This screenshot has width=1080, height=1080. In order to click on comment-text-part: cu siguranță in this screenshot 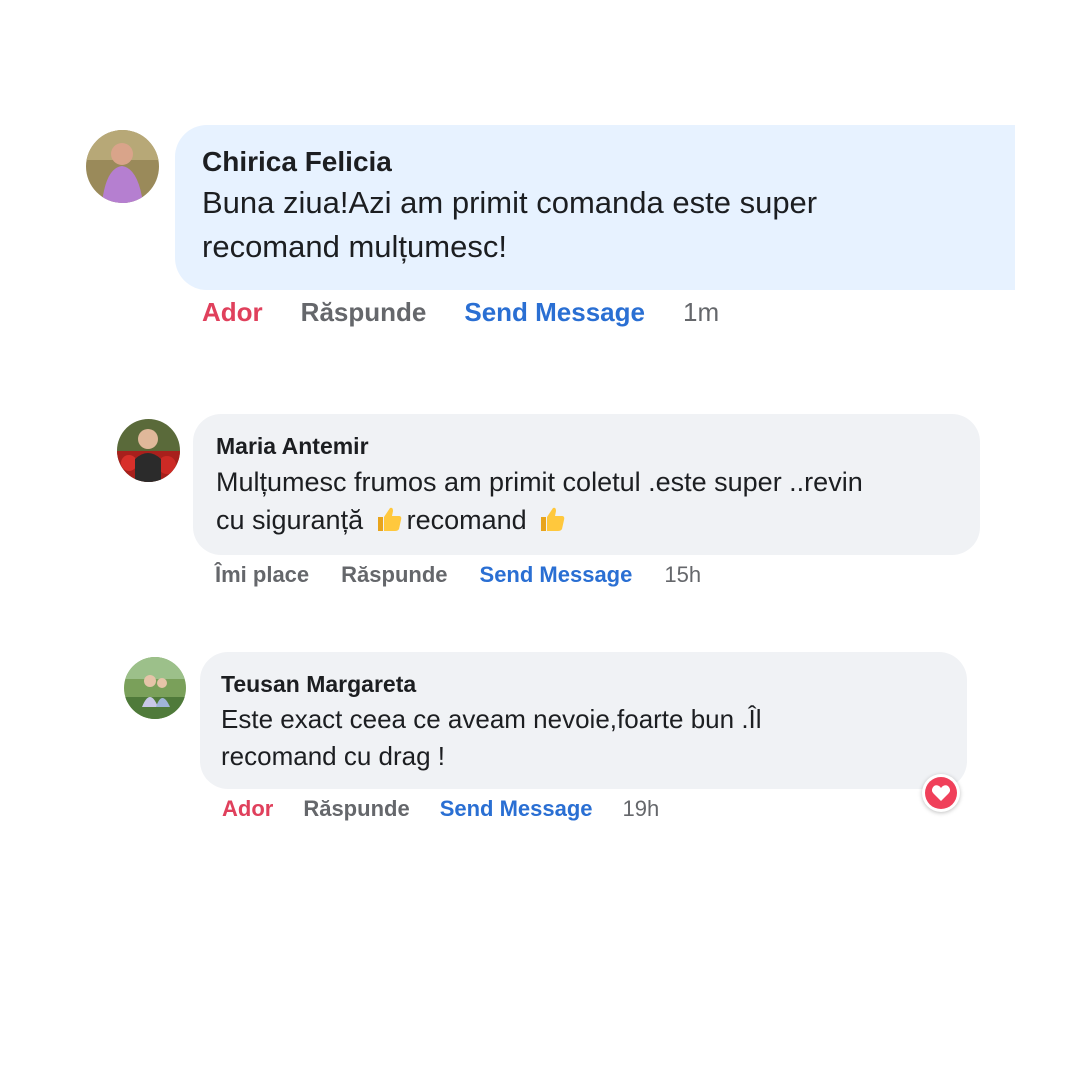, I will do `click(290, 520)`.